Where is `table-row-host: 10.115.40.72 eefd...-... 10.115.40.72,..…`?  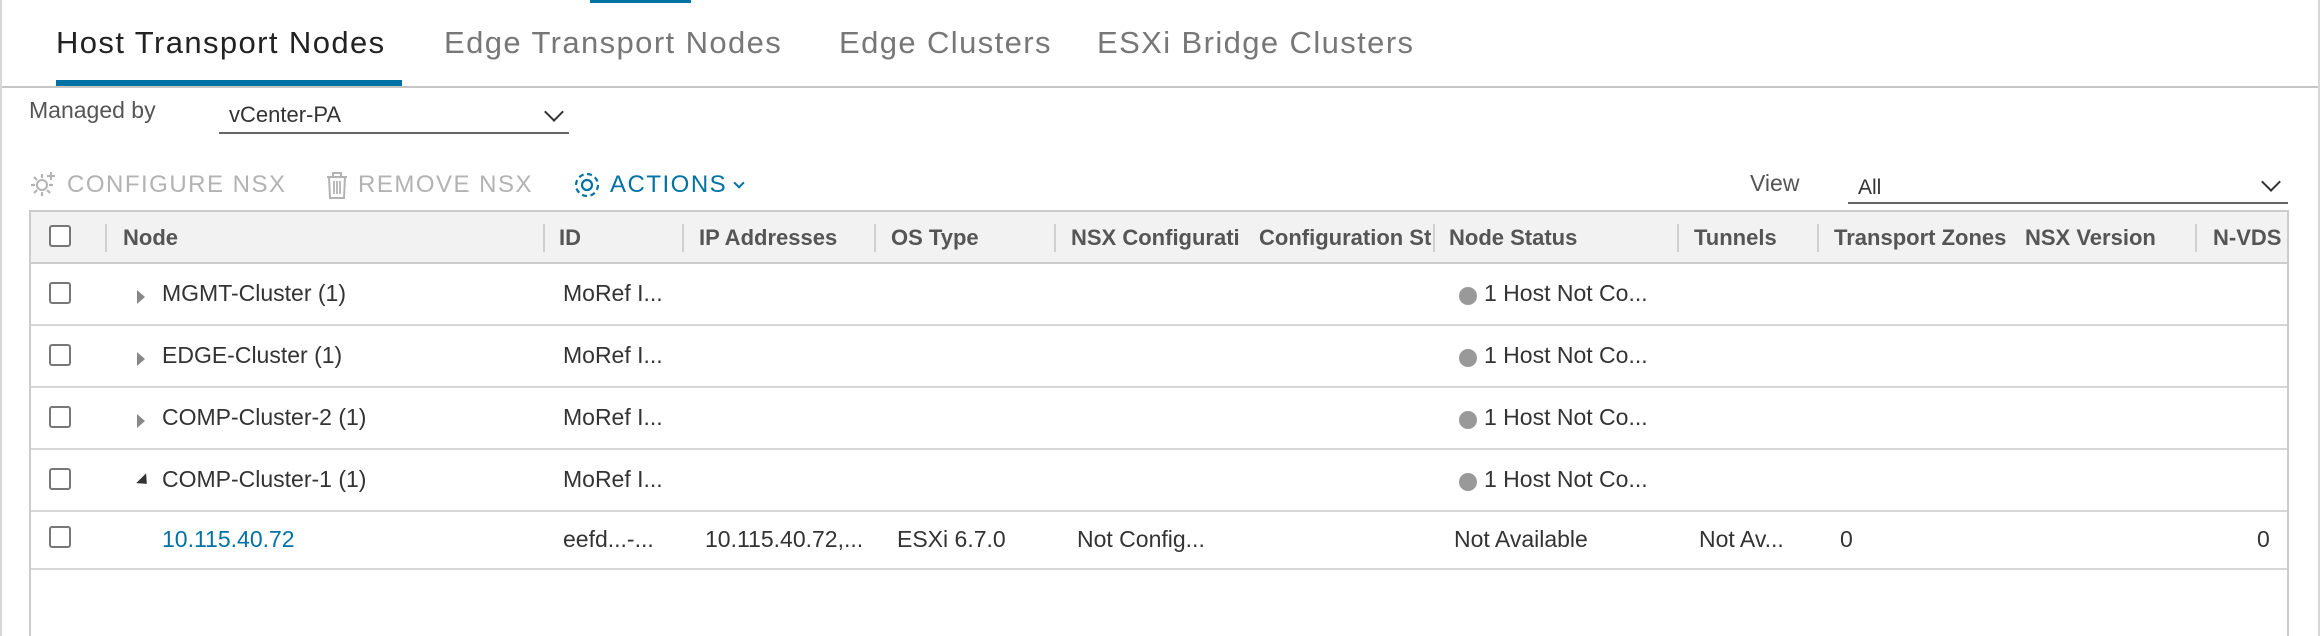 table-row-host: 10.115.40.72 eefd...-... 10.115.40.72,..… is located at coordinates (1159, 541).